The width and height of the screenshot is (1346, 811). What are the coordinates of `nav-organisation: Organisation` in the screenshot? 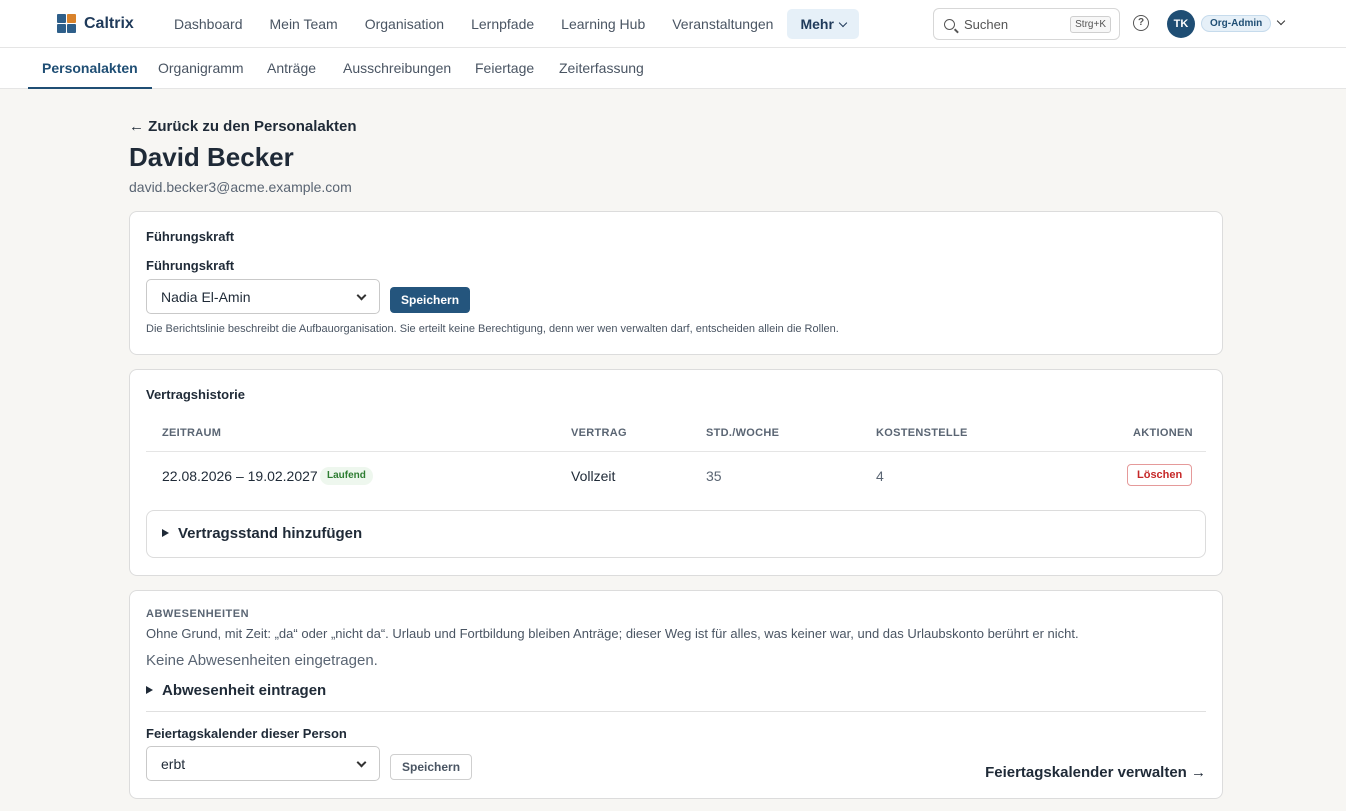 It's located at (404, 24).